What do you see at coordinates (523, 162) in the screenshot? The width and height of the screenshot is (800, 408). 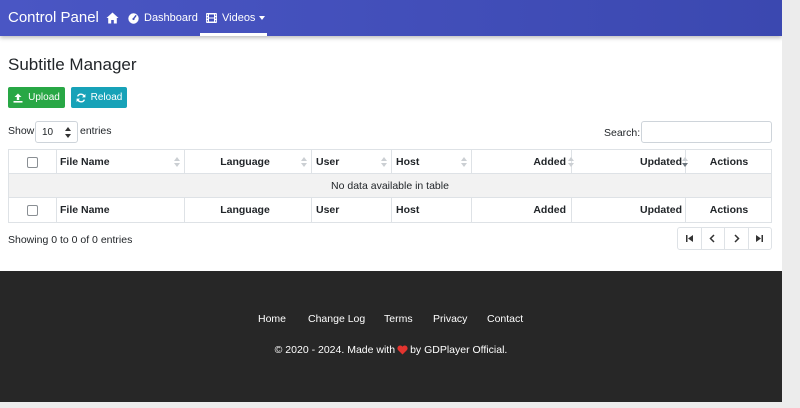 I see `header-added: Added` at bounding box center [523, 162].